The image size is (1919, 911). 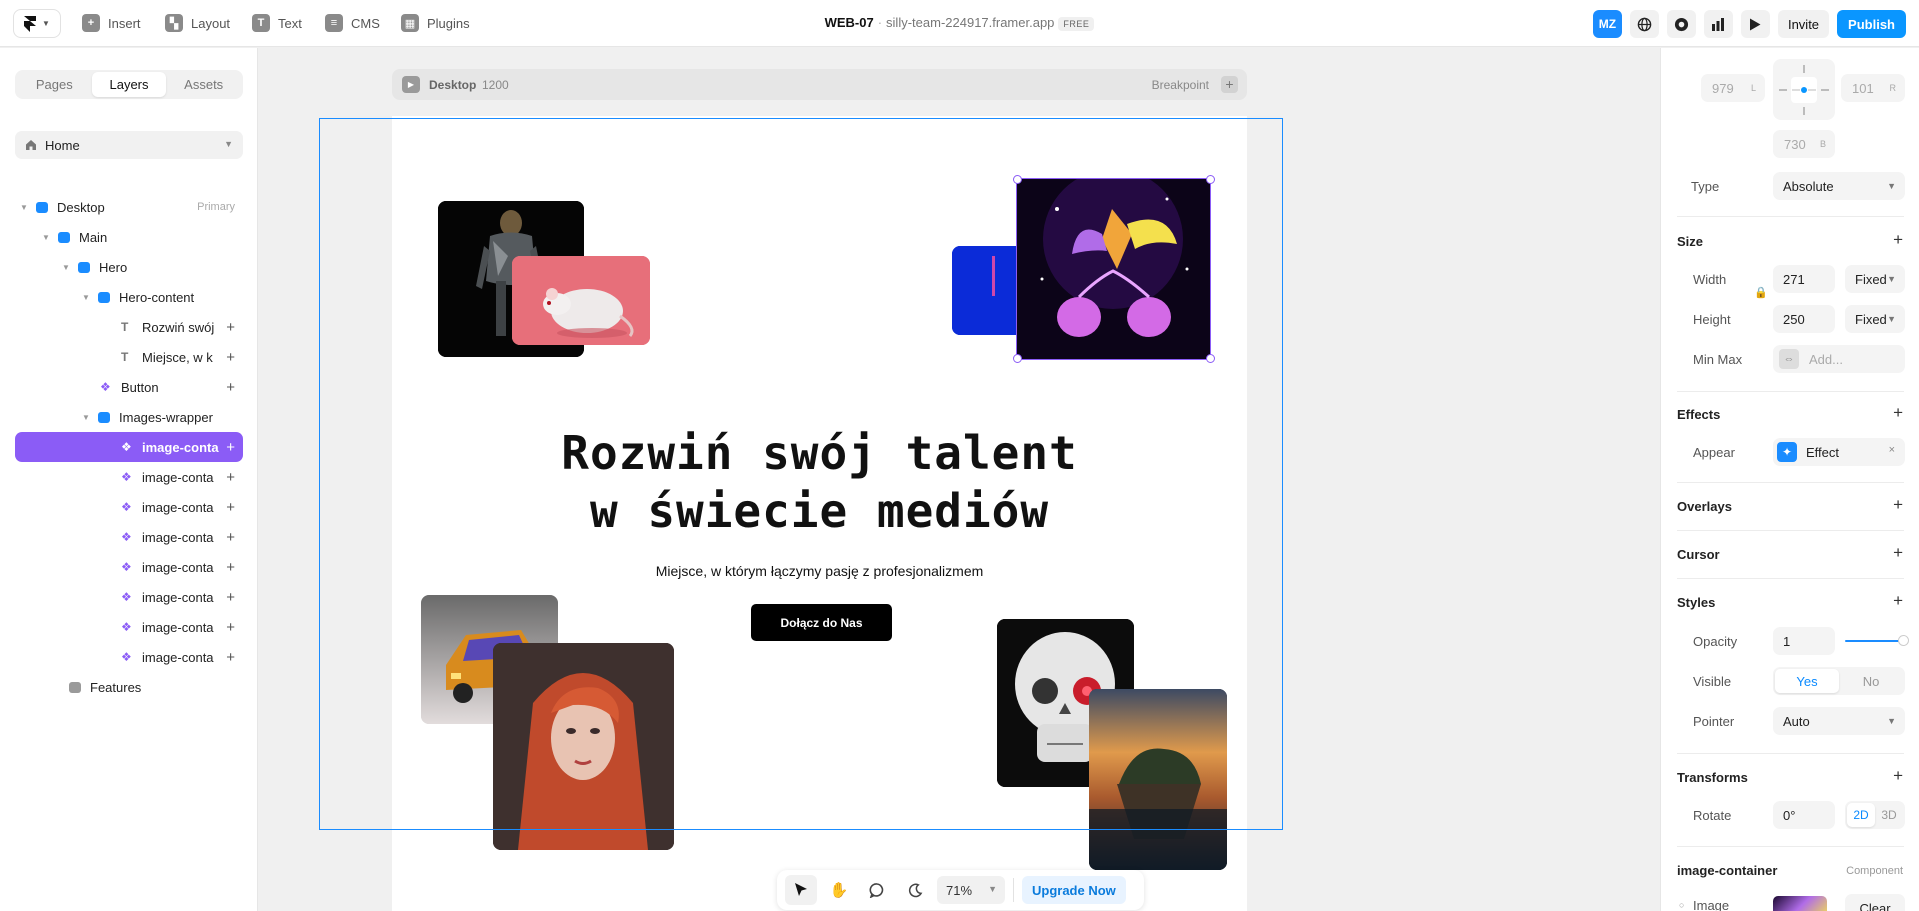 What do you see at coordinates (352, 23) in the screenshot?
I see `cms-button: ≡ CMS` at bounding box center [352, 23].